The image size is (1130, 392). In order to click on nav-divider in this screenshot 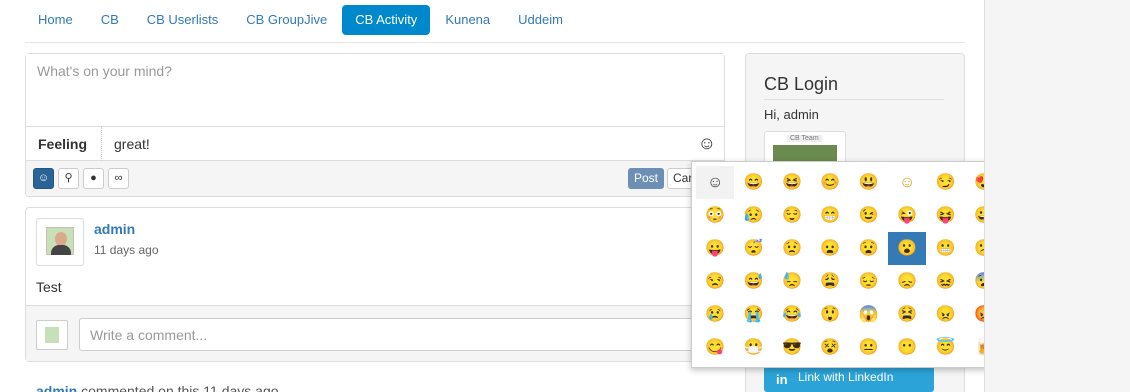, I will do `click(495, 42)`.